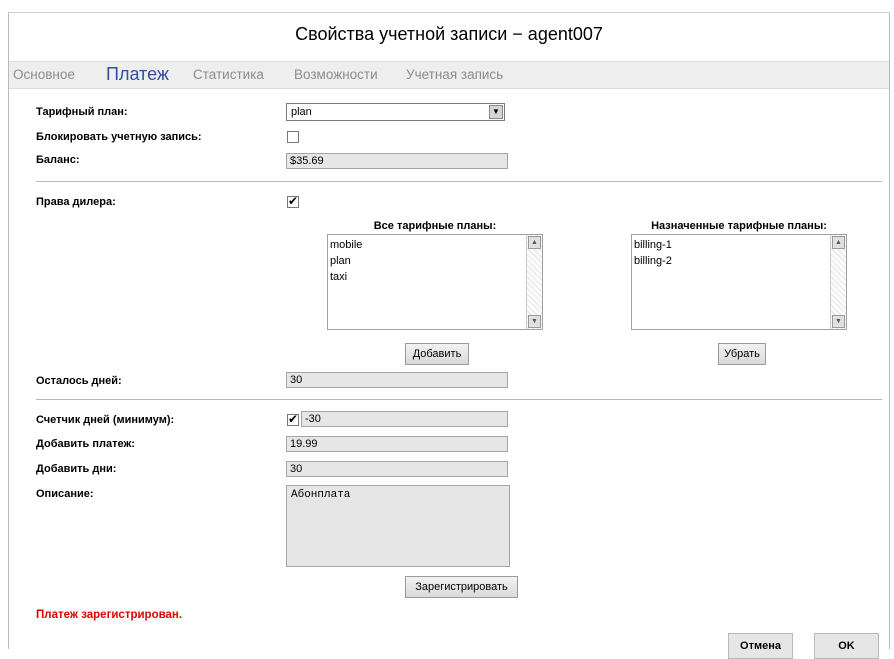  I want to click on list-item: plan, so click(346, 261).